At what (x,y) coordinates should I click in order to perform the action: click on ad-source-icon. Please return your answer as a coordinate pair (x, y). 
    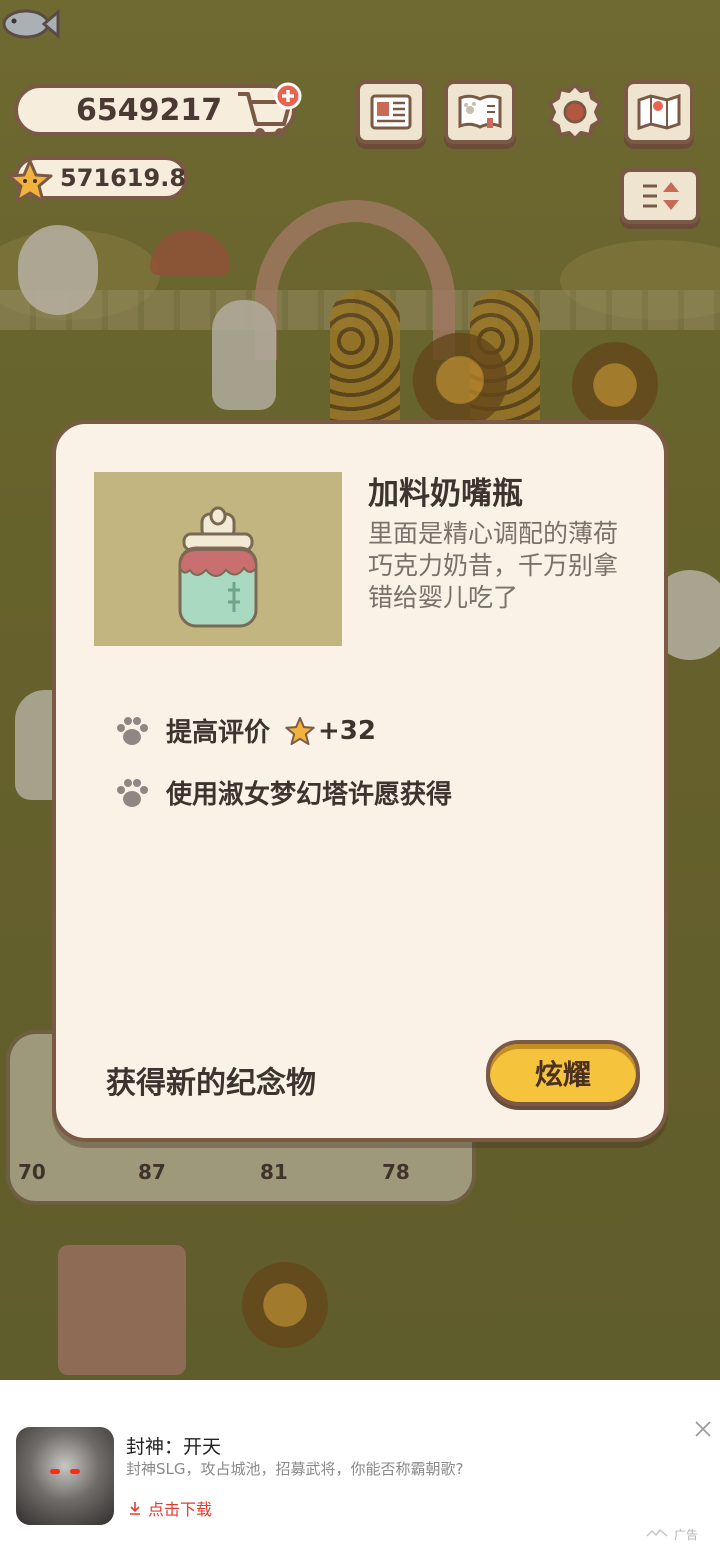
    Looking at the image, I should click on (657, 1532).